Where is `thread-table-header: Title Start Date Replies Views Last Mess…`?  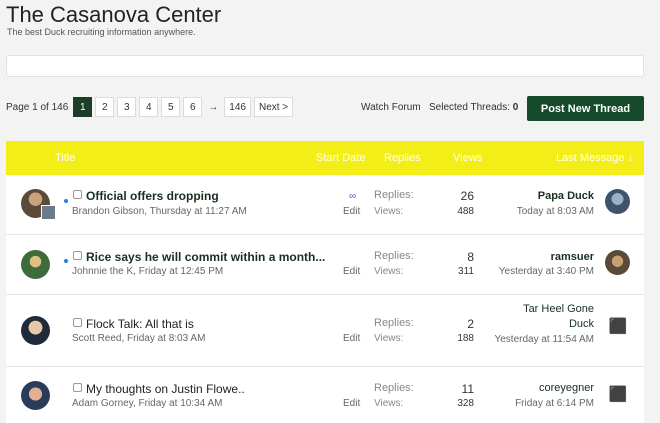
thread-table-header: Title Start Date Replies Views Last Mess… is located at coordinates (325, 158).